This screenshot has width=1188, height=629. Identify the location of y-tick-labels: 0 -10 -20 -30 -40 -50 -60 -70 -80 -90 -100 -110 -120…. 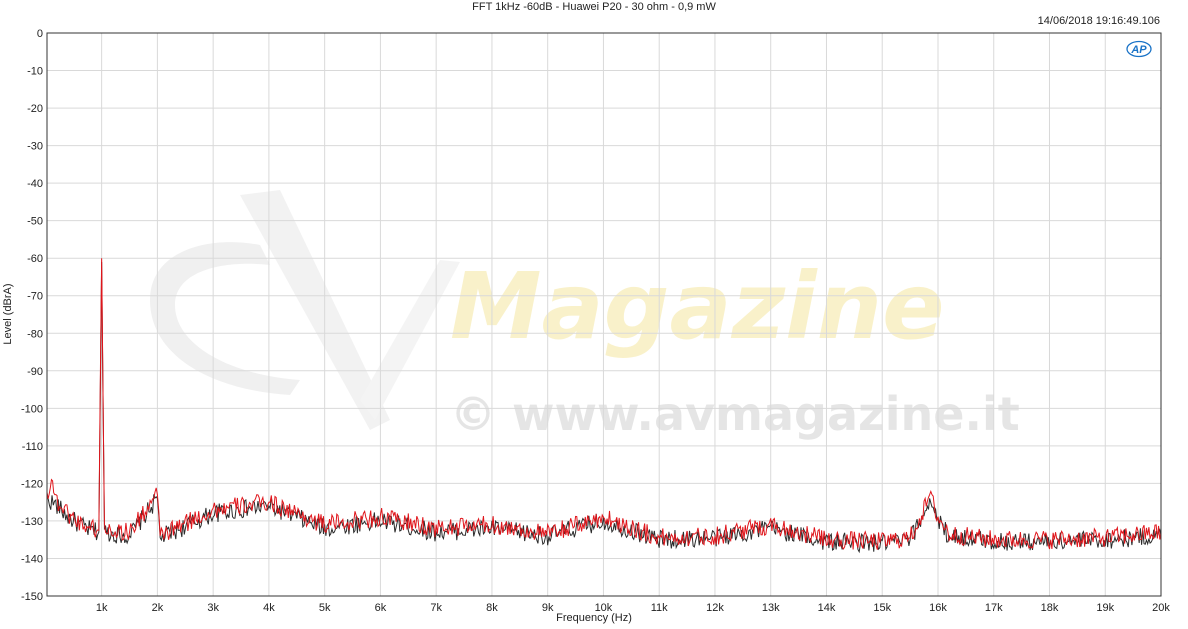
(32, 315).